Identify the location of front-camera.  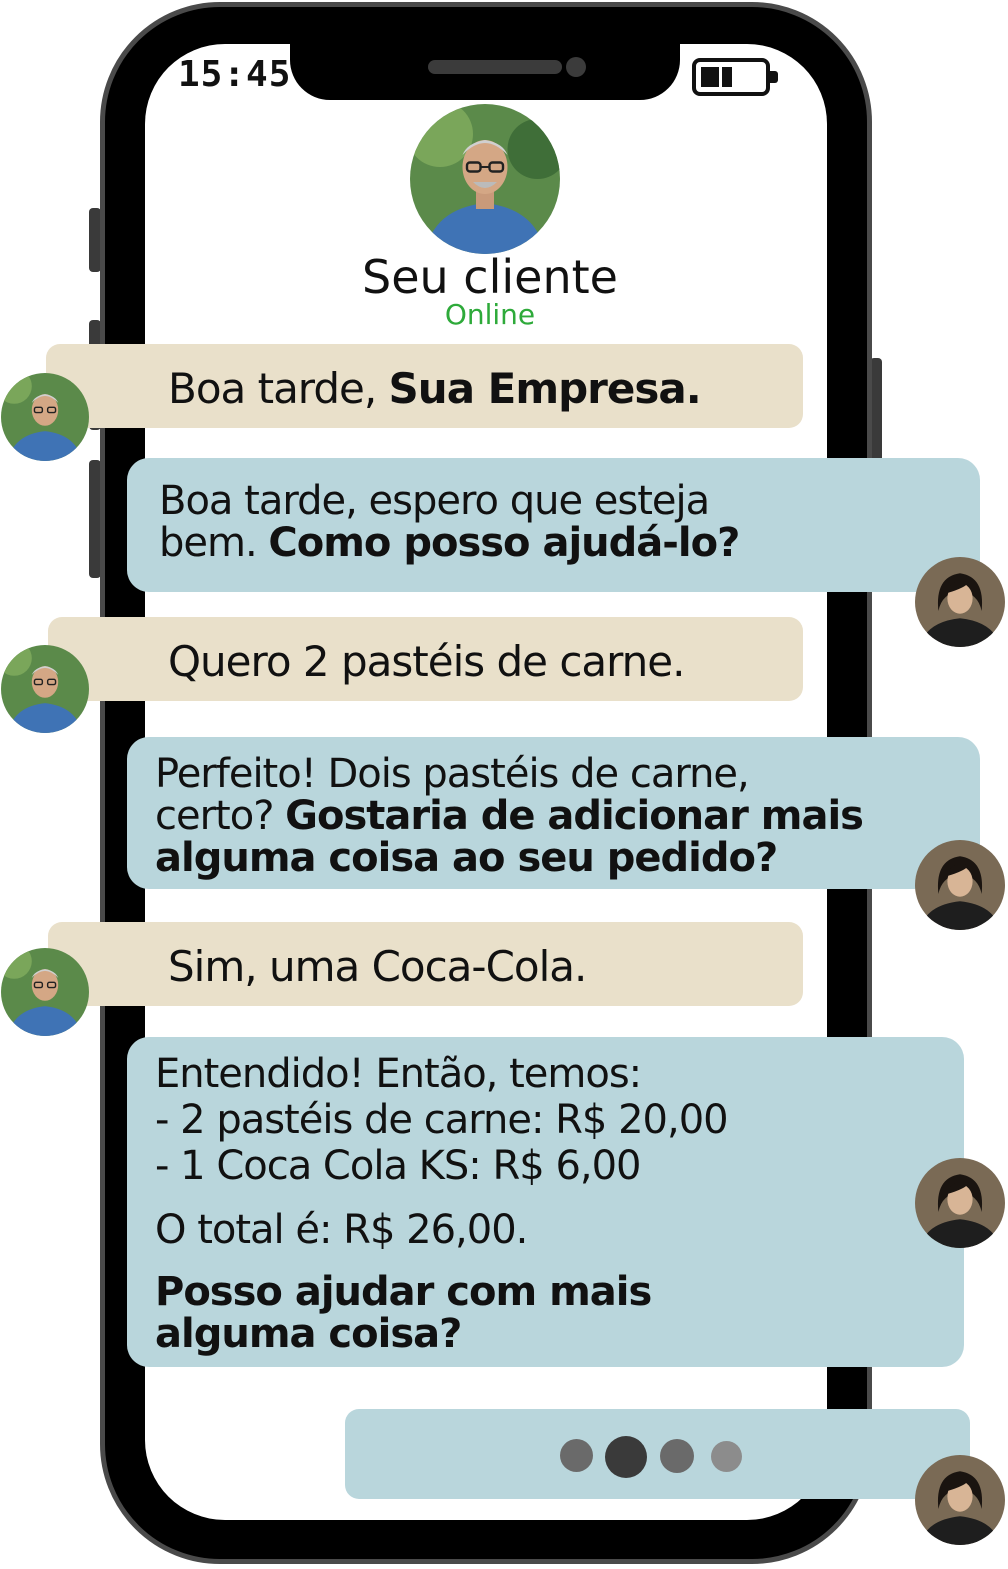
(576, 67).